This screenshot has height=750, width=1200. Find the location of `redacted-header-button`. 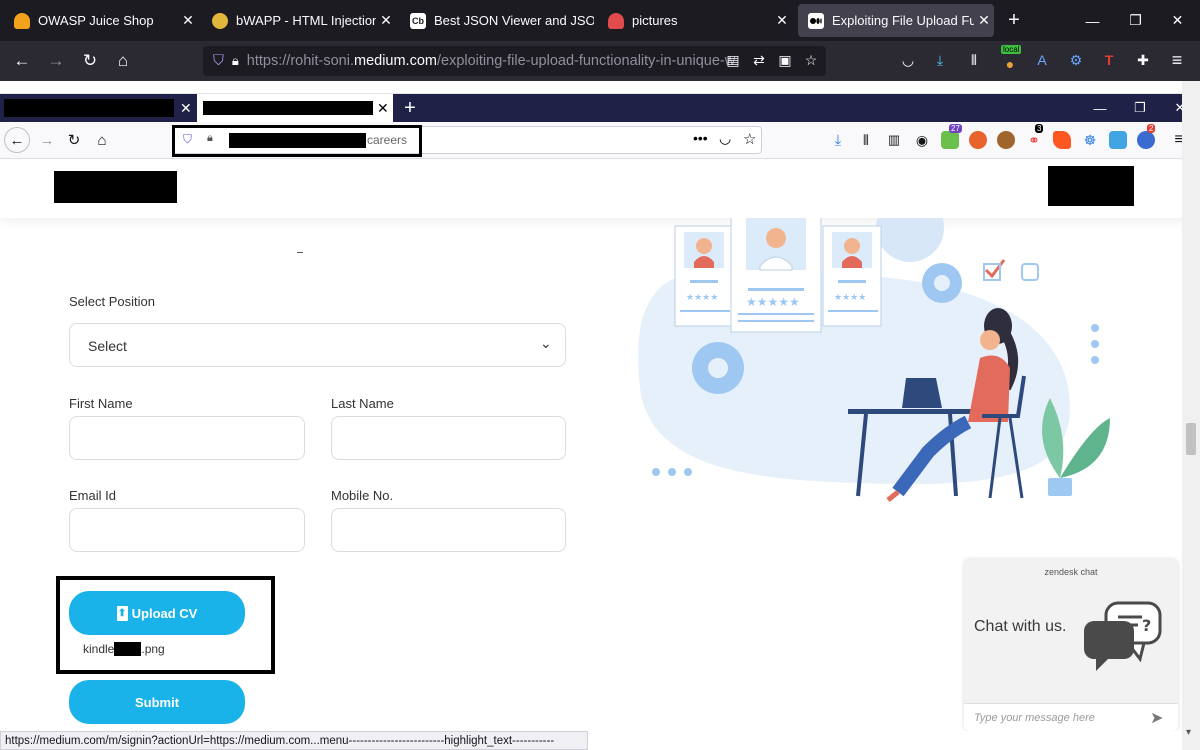

redacted-header-button is located at coordinates (1091, 186).